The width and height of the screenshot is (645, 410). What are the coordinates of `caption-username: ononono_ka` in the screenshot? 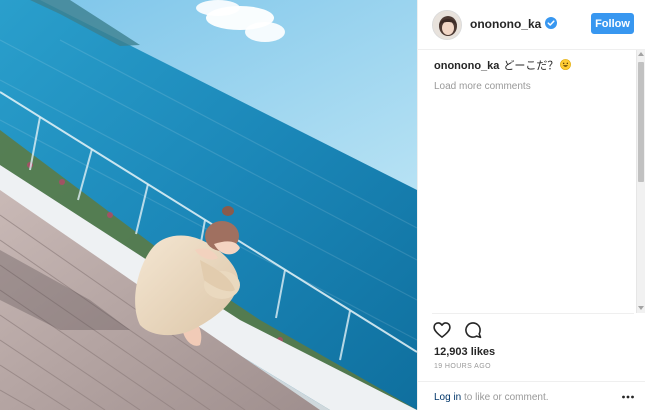 It's located at (466, 66).